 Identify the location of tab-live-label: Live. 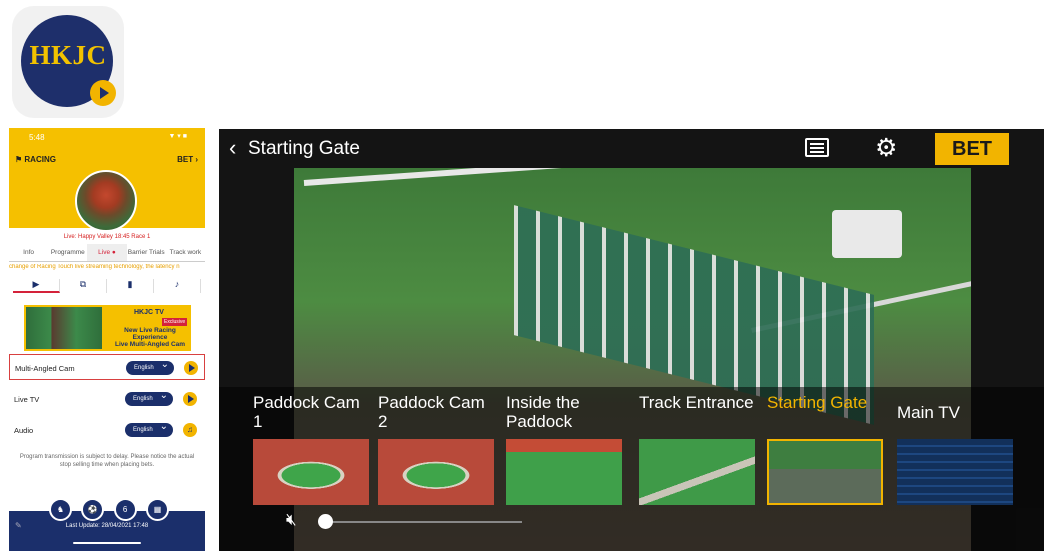
(104, 252).